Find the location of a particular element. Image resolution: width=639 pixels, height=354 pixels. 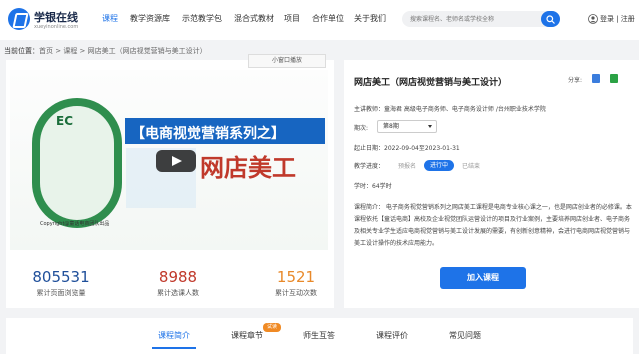

tab-faq: 常见问题 is located at coordinates (465, 335).